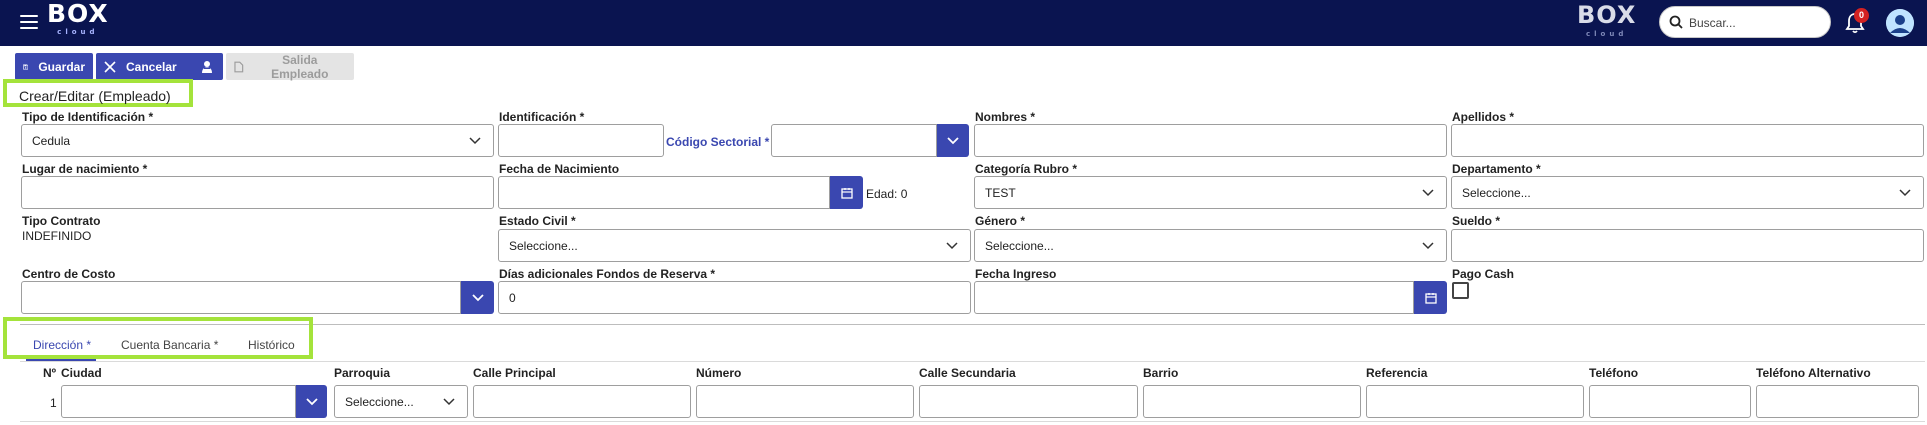  What do you see at coordinates (29, 22) in the screenshot?
I see `menu-icon` at bounding box center [29, 22].